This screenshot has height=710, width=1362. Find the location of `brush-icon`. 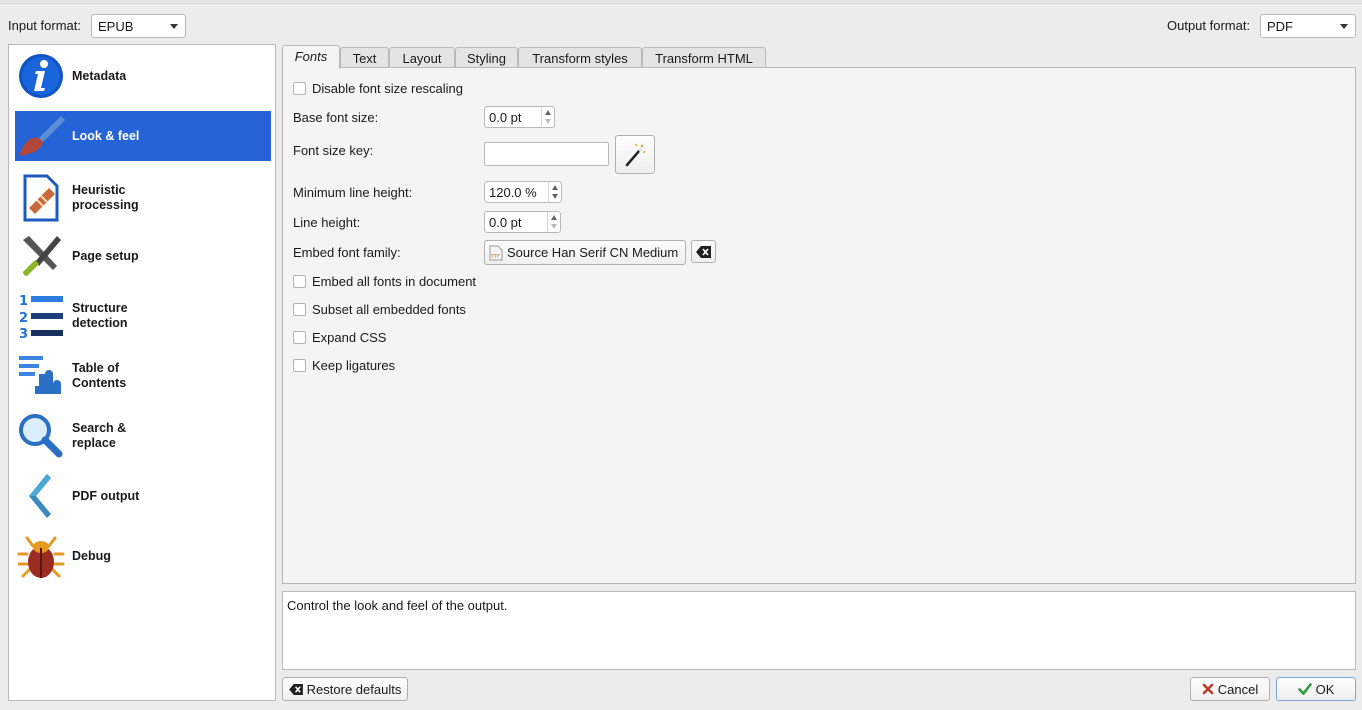

brush-icon is located at coordinates (41, 136).